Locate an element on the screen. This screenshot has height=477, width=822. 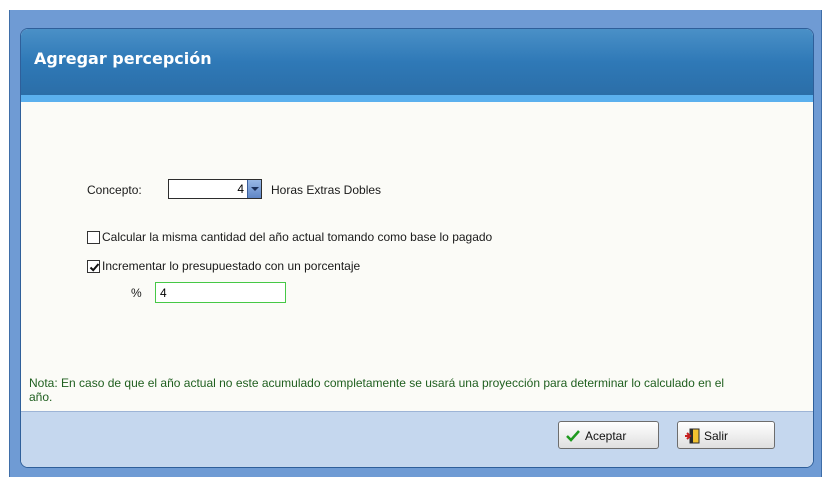
aceptar-button: Aceptar is located at coordinates (608, 435).